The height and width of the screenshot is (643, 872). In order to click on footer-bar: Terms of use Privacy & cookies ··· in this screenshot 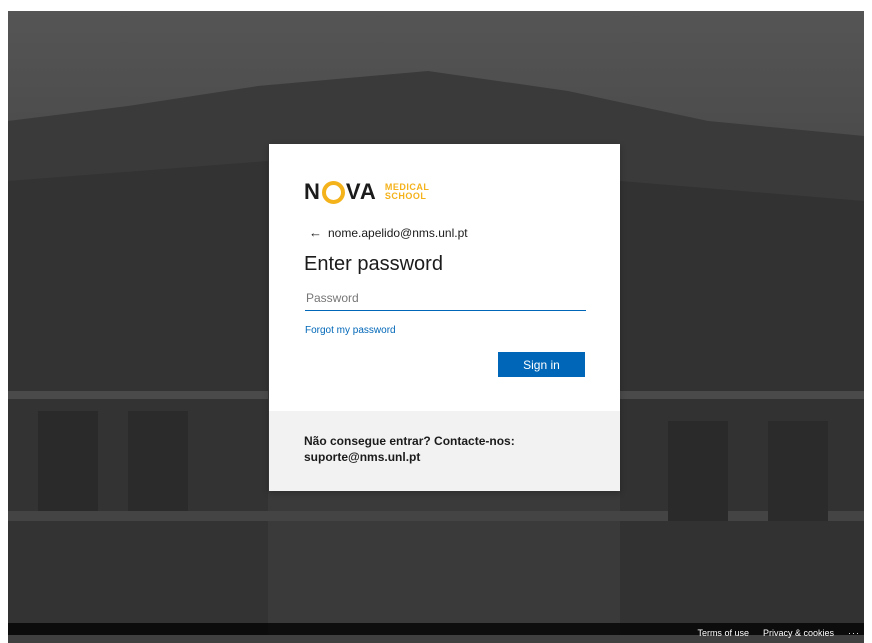, I will do `click(436, 633)`.